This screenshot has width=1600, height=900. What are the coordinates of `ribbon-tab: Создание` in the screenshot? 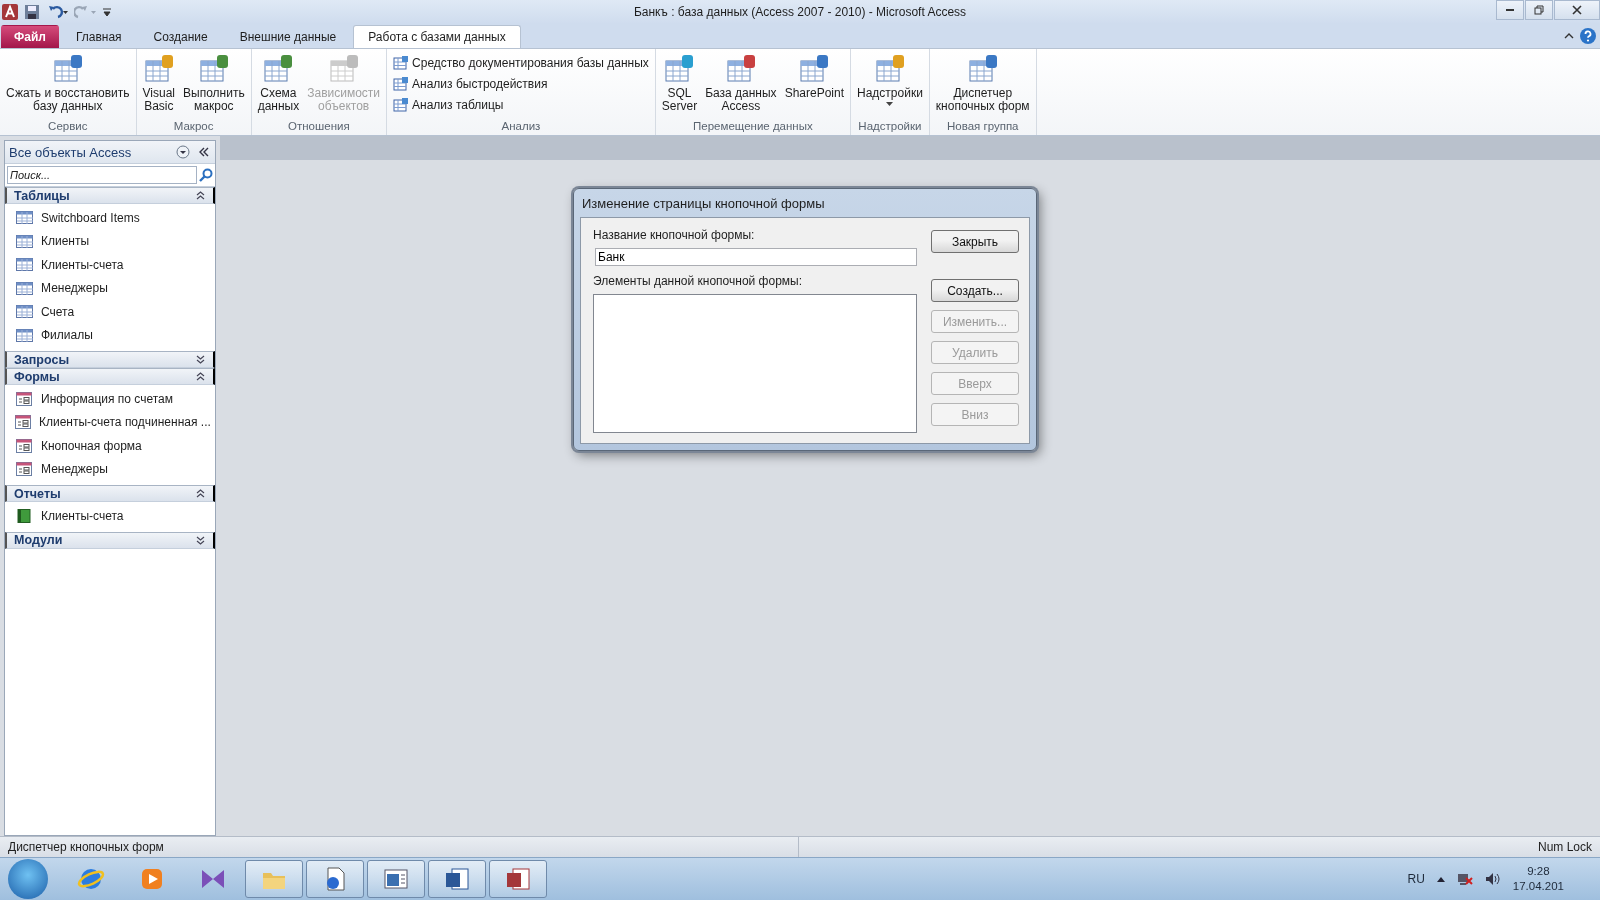 It's located at (180, 36).